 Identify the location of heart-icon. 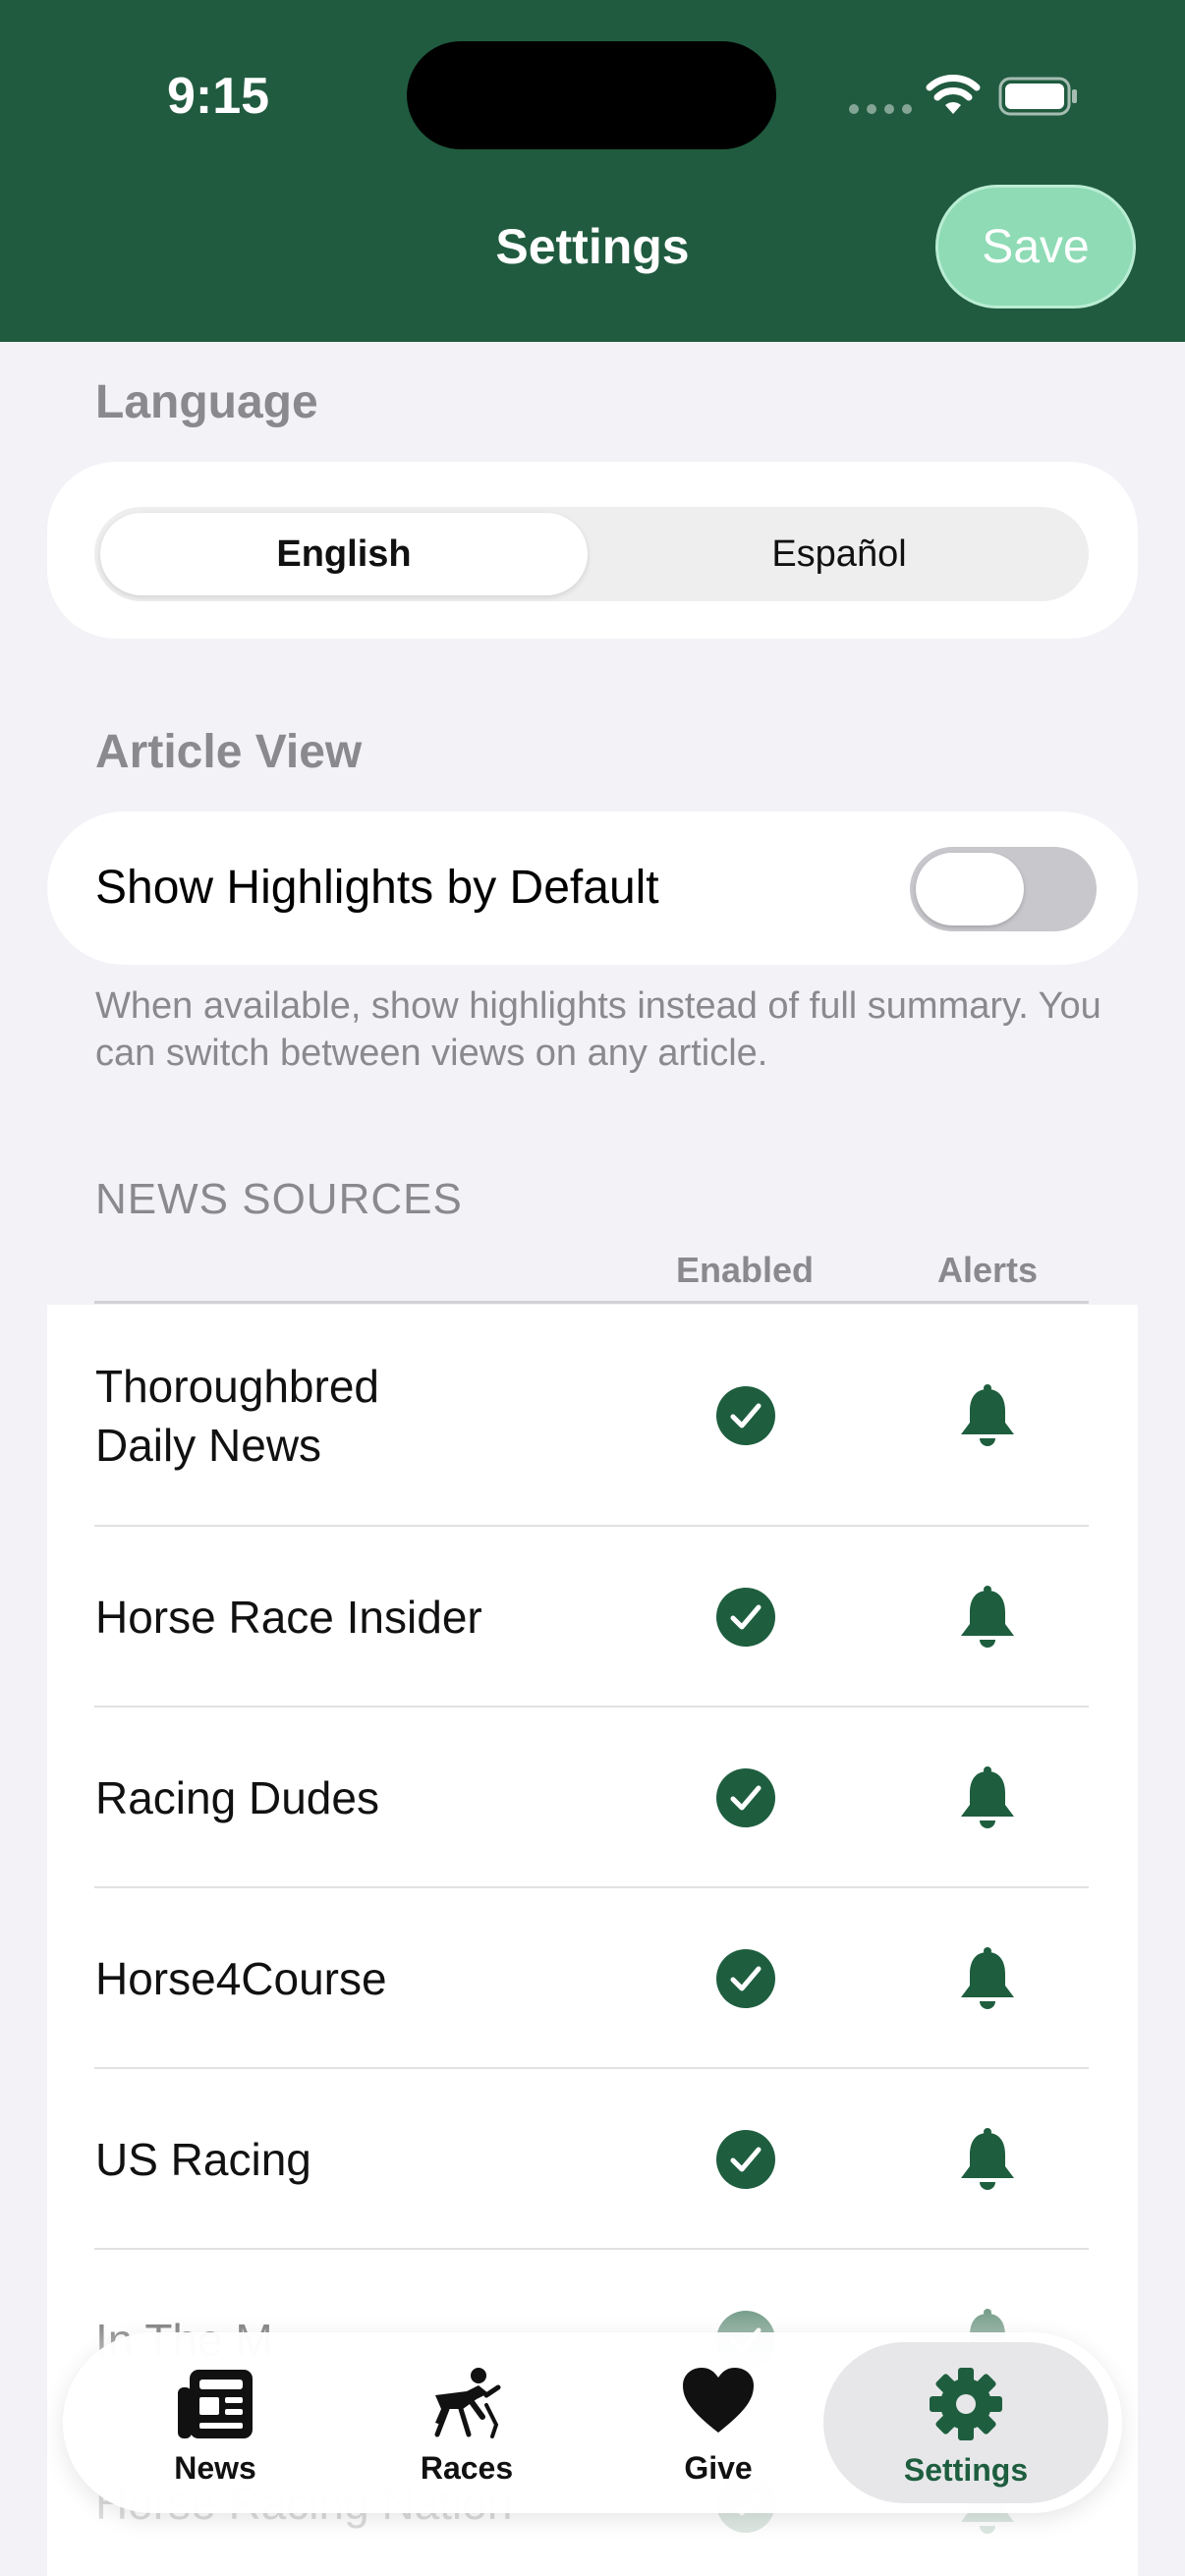
(719, 2400).